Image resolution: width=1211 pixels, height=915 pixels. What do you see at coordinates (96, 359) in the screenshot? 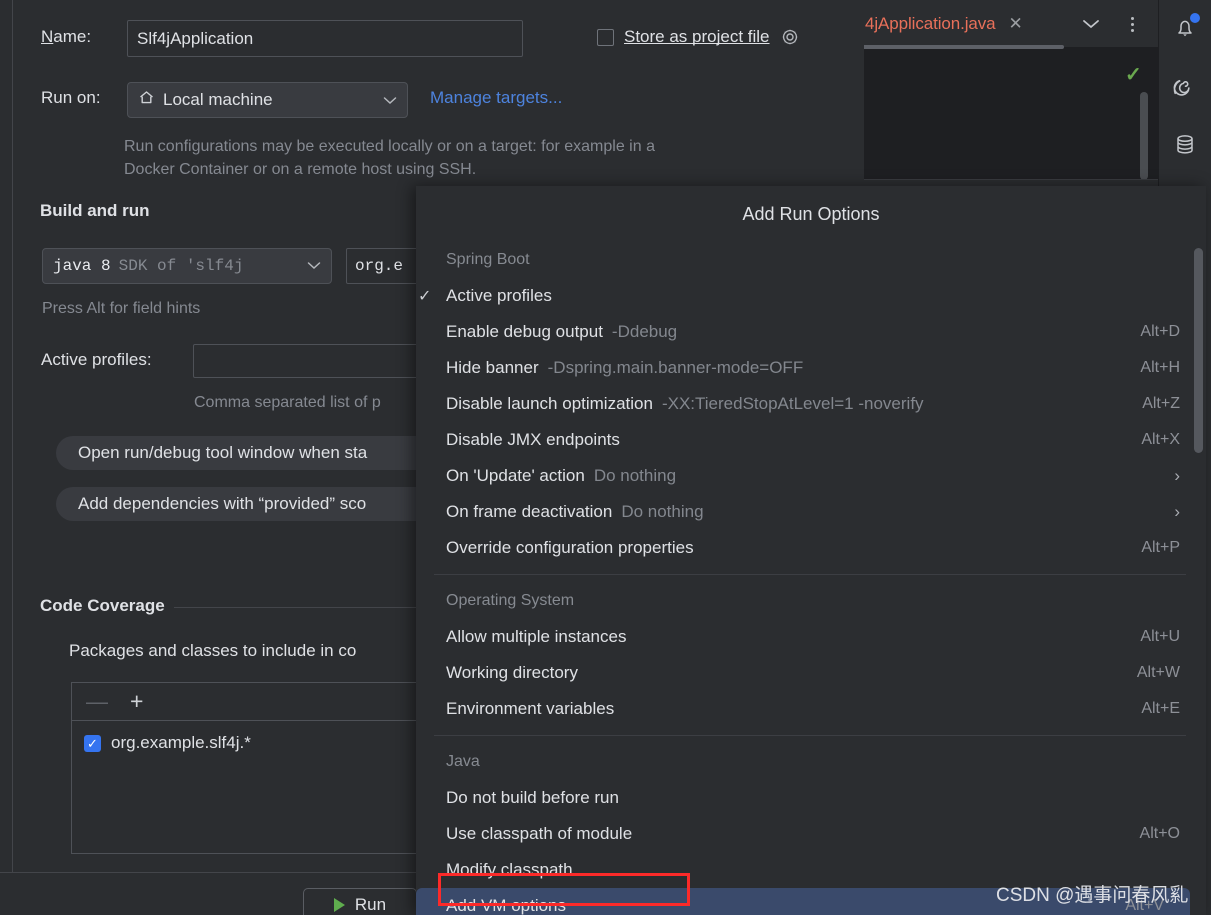
I see `active-profiles-label: Active profiles:` at bounding box center [96, 359].